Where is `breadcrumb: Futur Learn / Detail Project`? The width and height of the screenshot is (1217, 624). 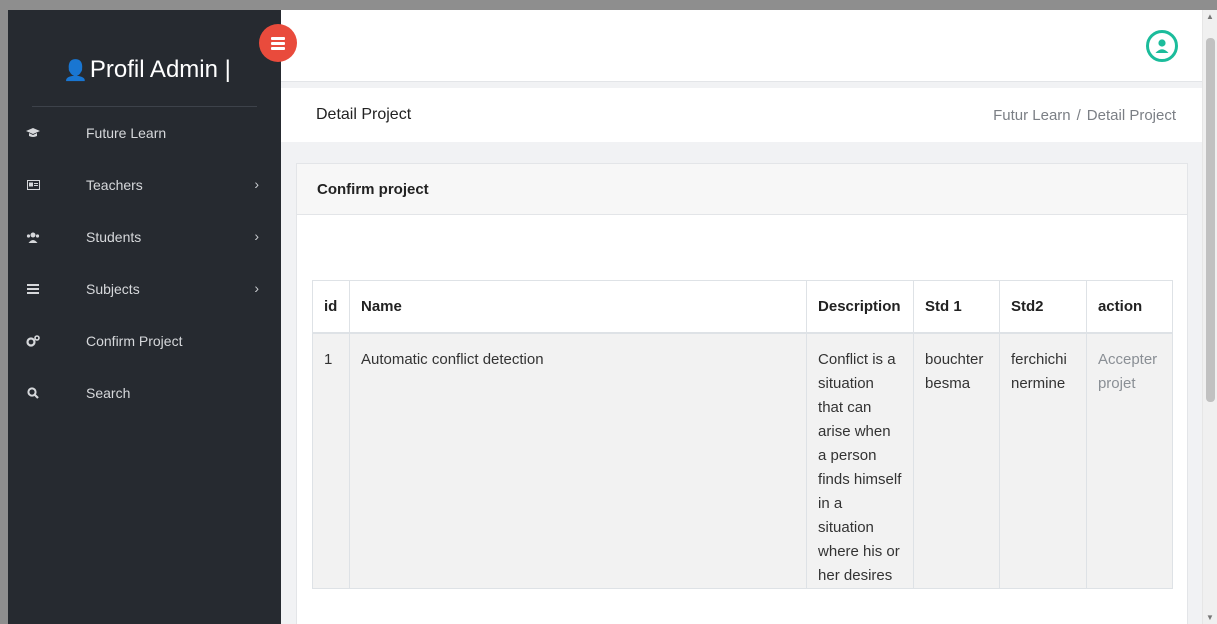 breadcrumb: Futur Learn / Detail Project is located at coordinates (1084, 115).